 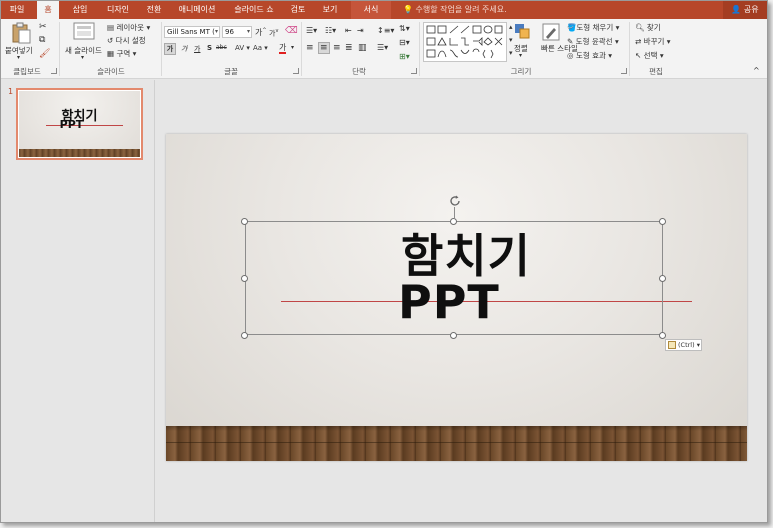 I want to click on line-spacing-icon: ↕≡▾, so click(x=385, y=30).